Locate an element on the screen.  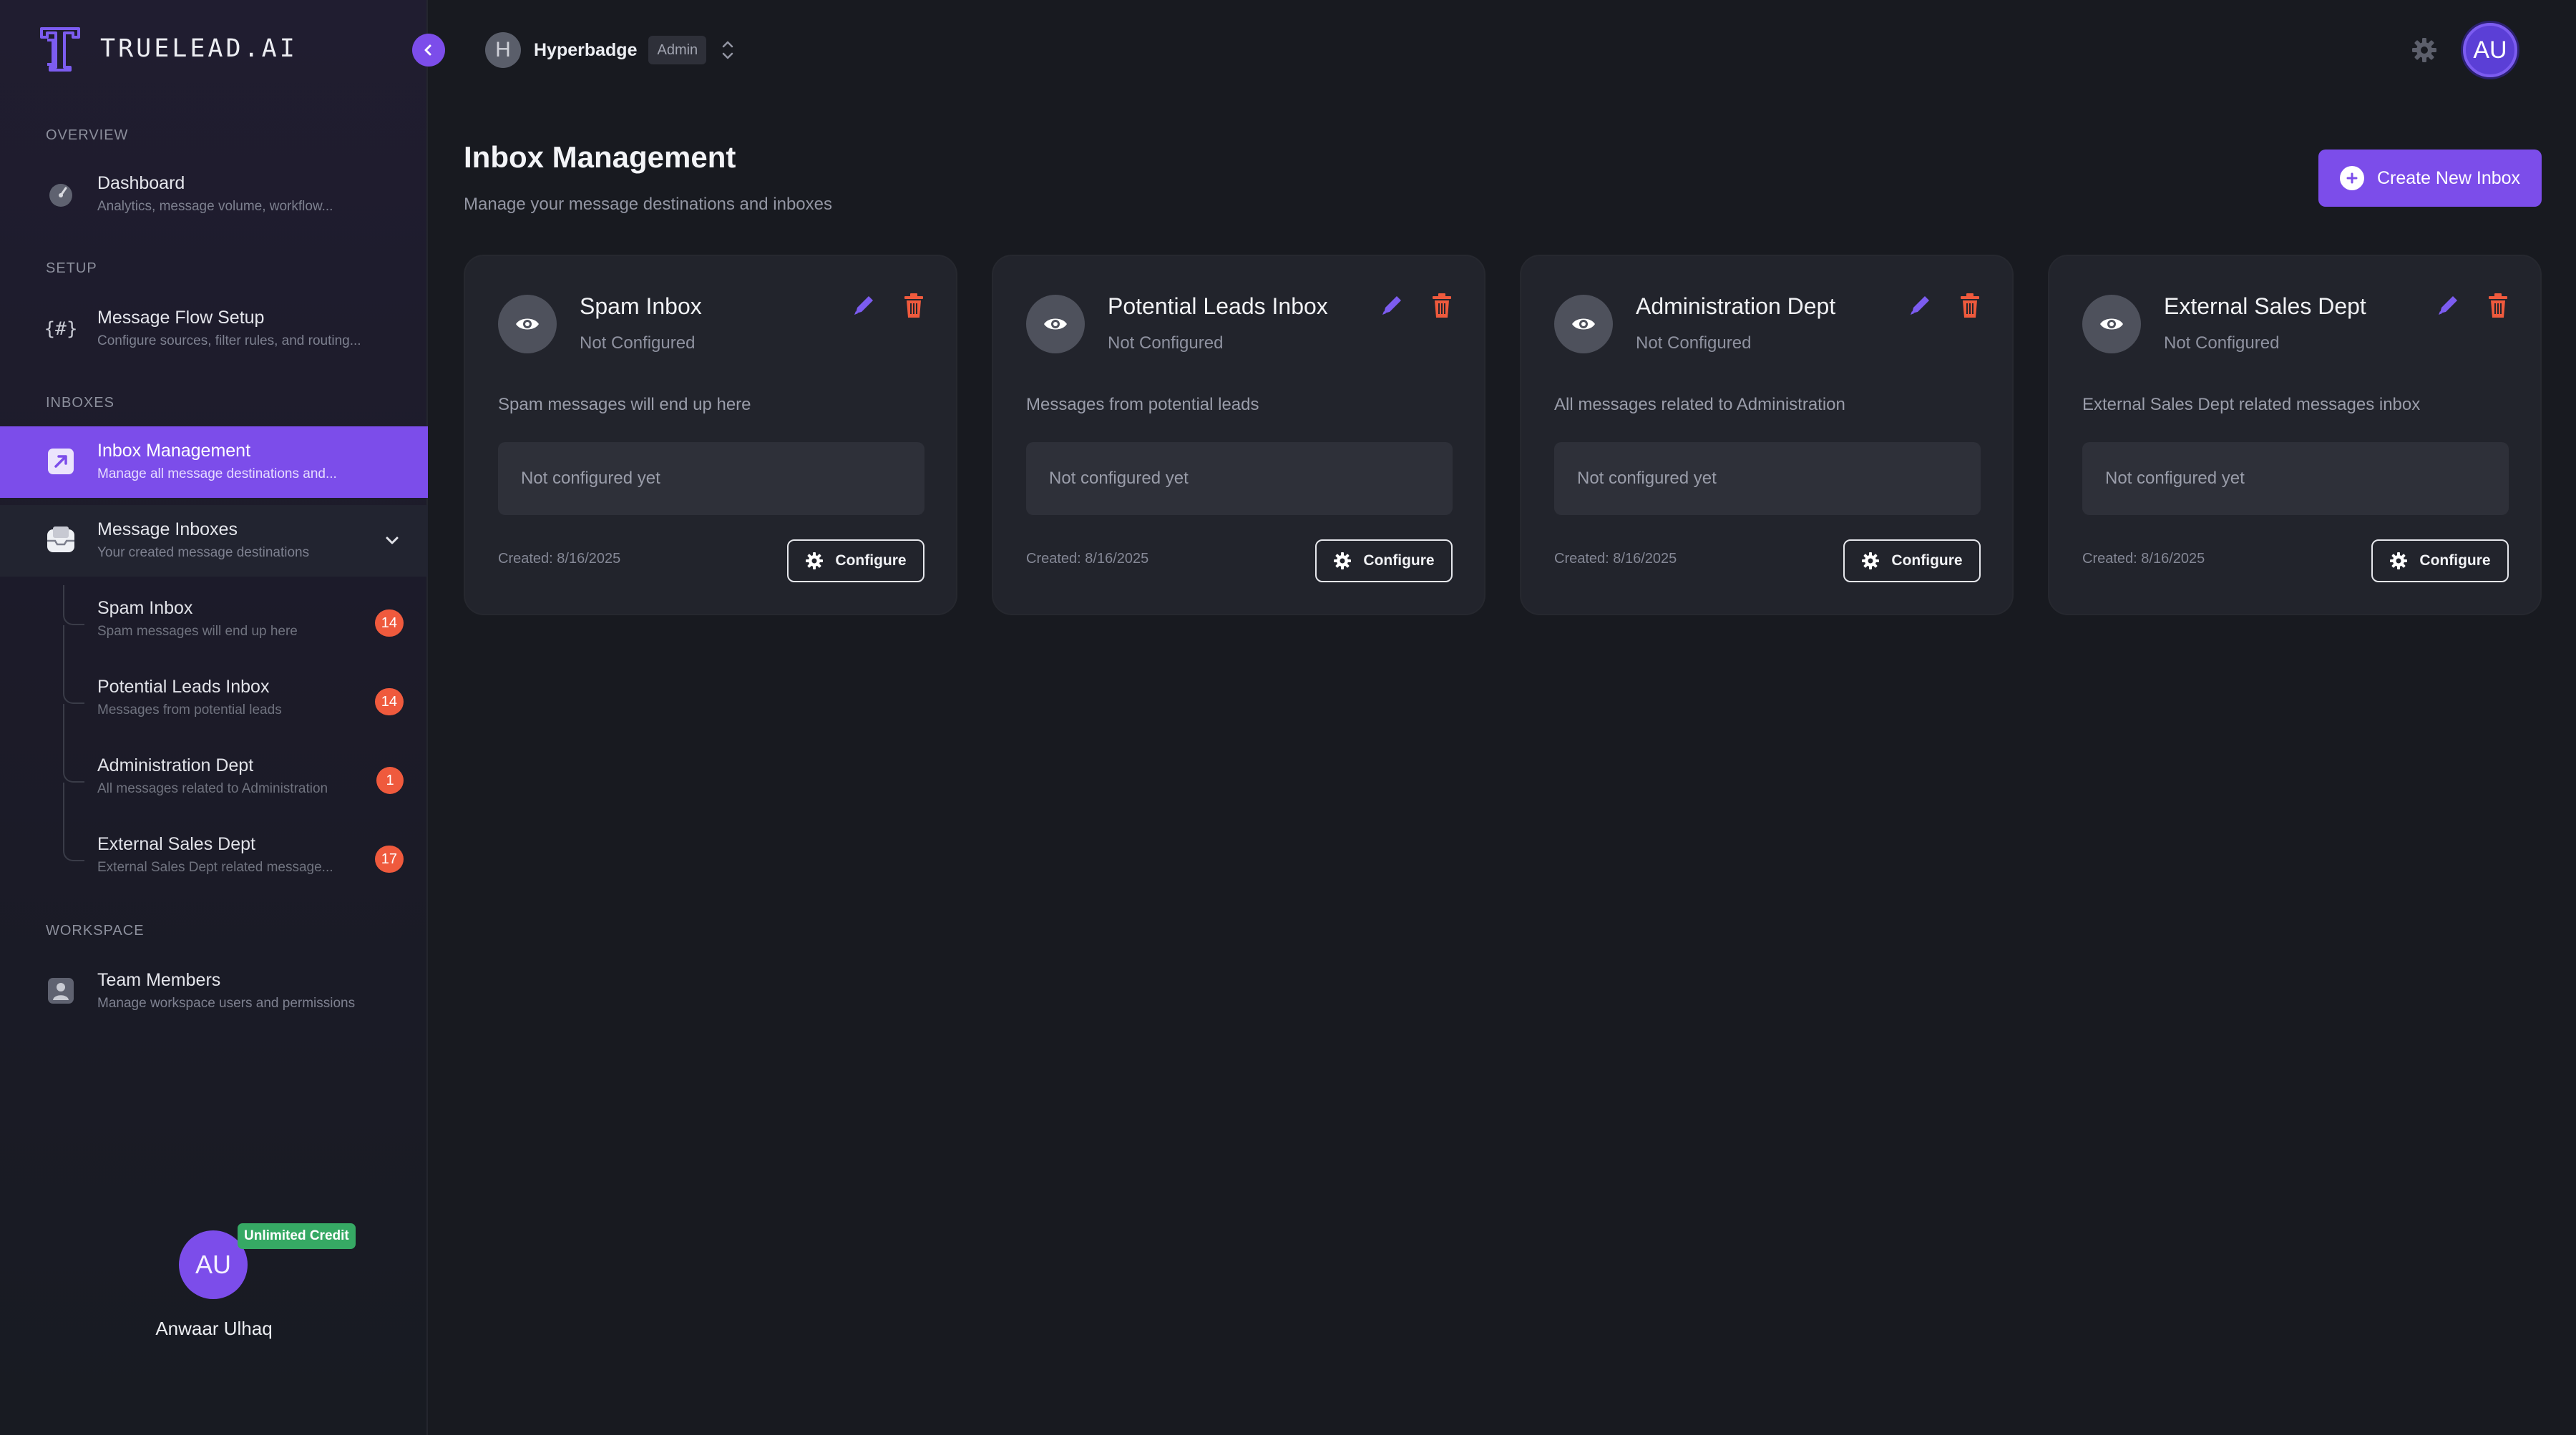
inbox-card-description: Spam messages will end up here is located at coordinates (624, 404).